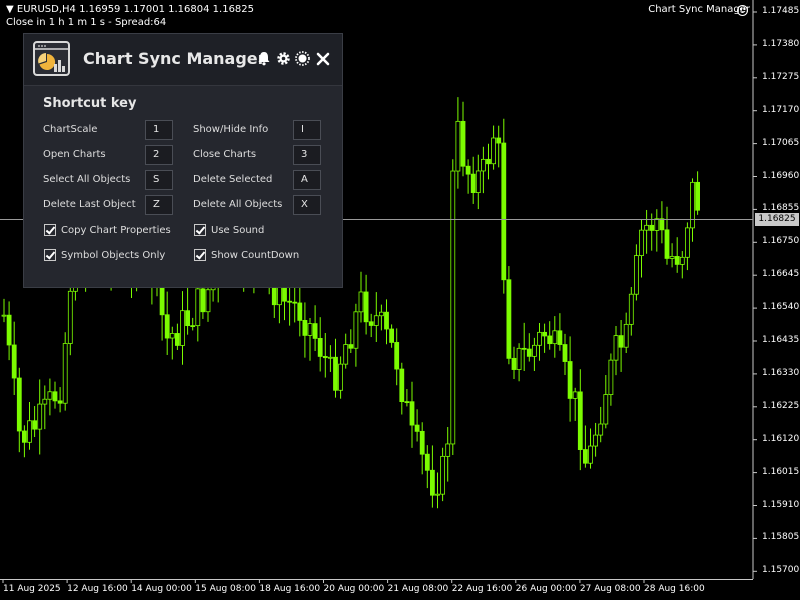 Image resolution: width=800 pixels, height=600 pixels. Describe the element at coordinates (781, 142) in the screenshot. I see `price-level-label: 1.17065` at that location.